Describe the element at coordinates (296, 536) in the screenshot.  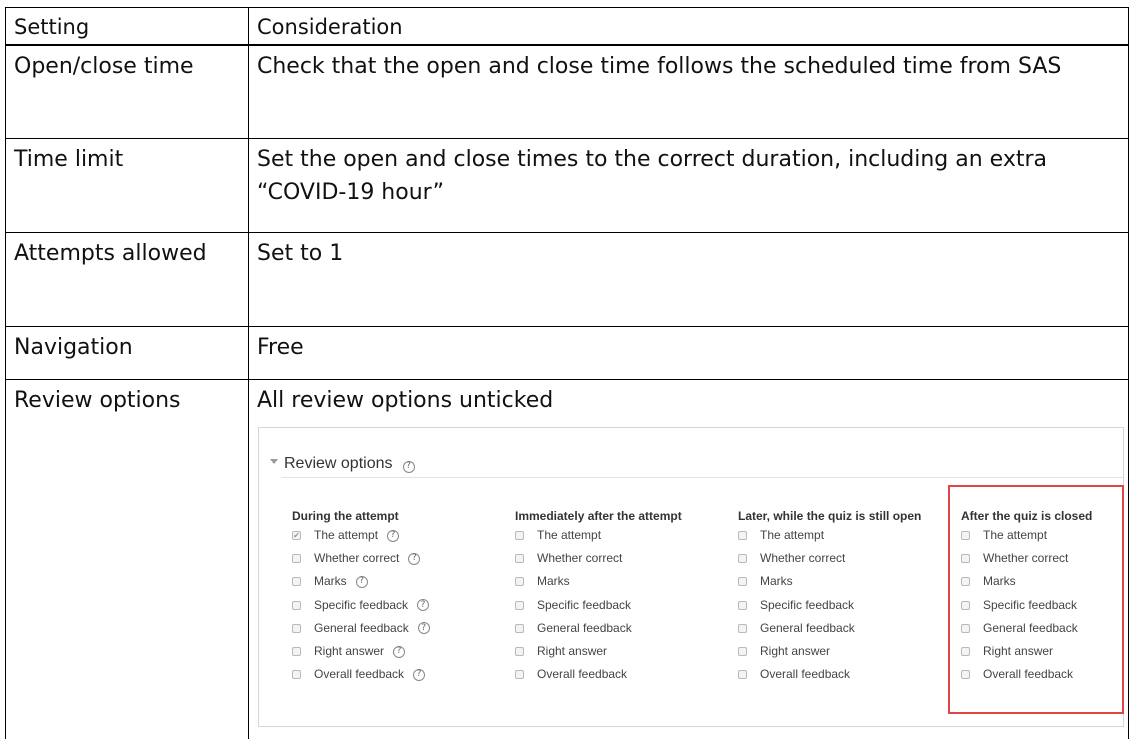
I see `checkbox-checked: ✔` at that location.